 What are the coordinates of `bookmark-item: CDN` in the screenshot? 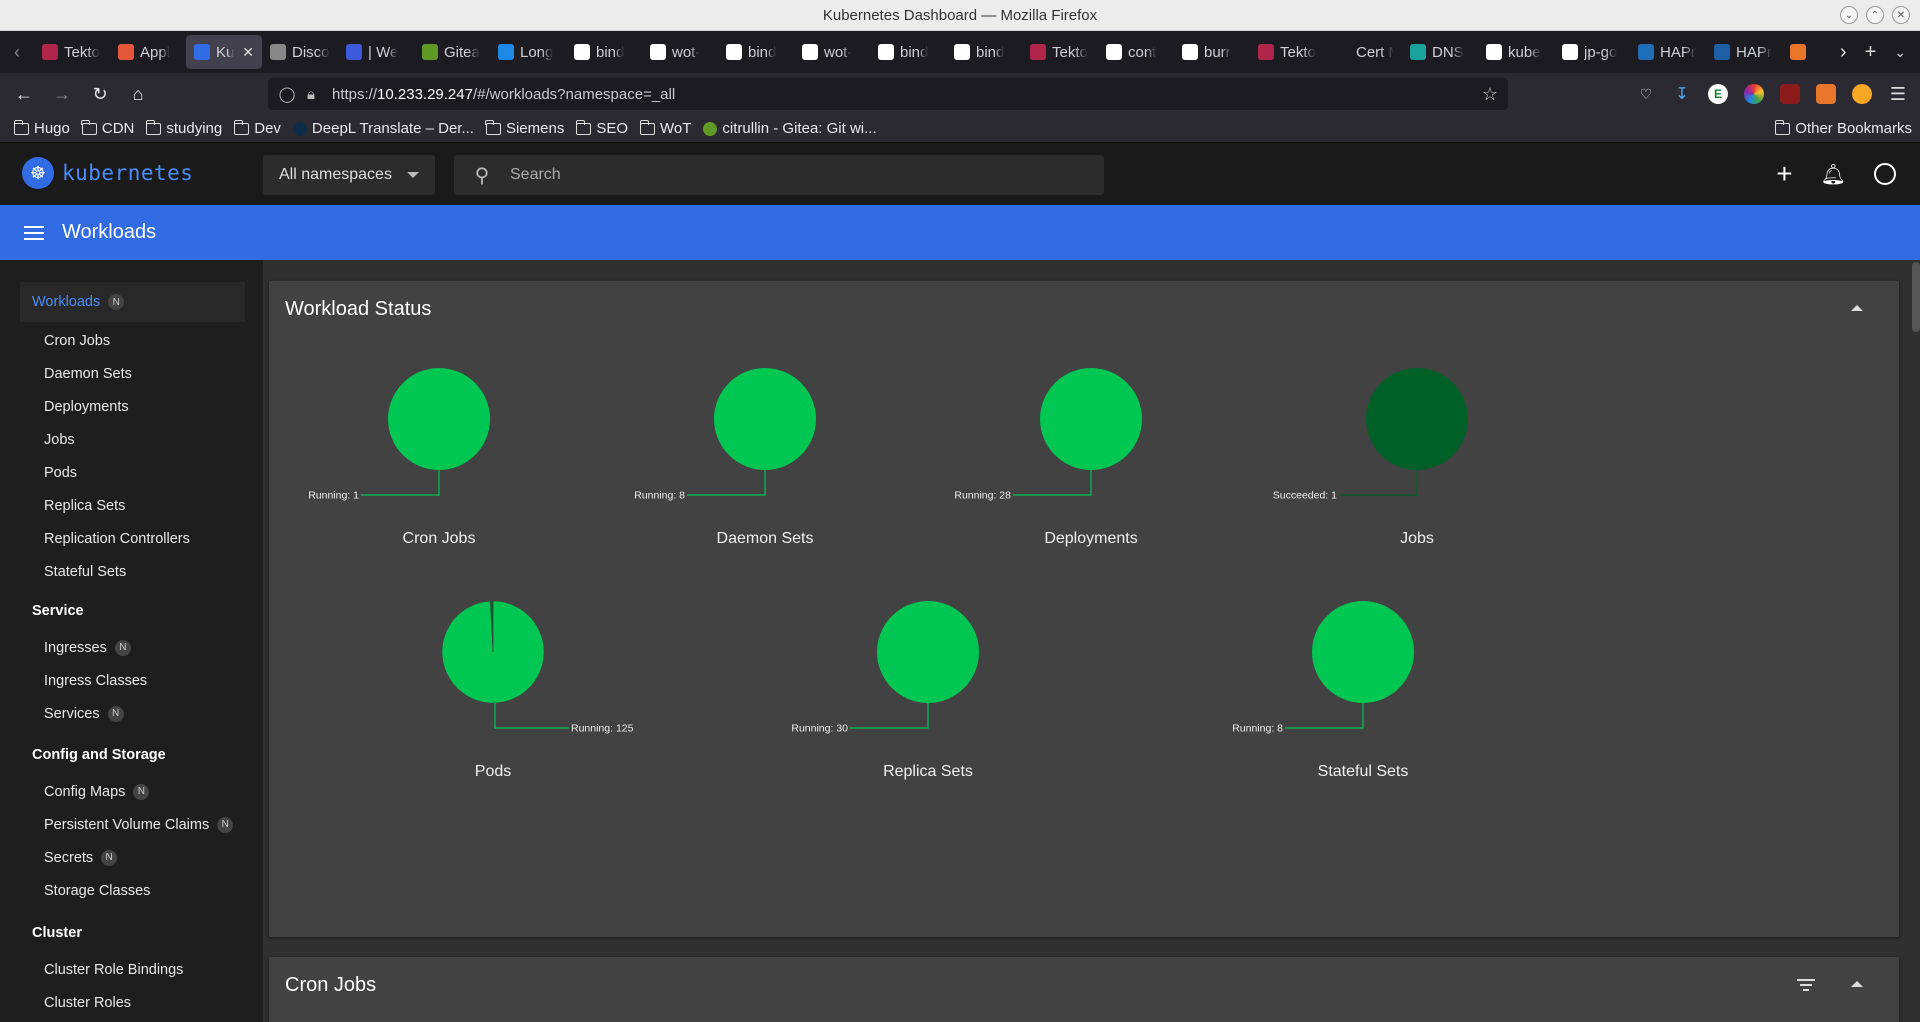 It's located at (107, 128).